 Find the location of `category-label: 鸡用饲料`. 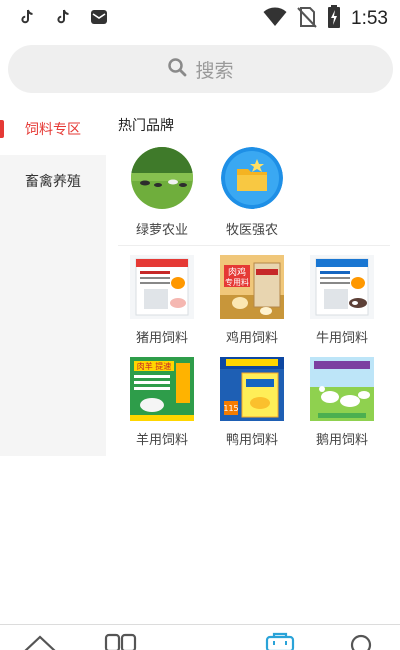

category-label: 鸡用饲料 is located at coordinates (251, 338).